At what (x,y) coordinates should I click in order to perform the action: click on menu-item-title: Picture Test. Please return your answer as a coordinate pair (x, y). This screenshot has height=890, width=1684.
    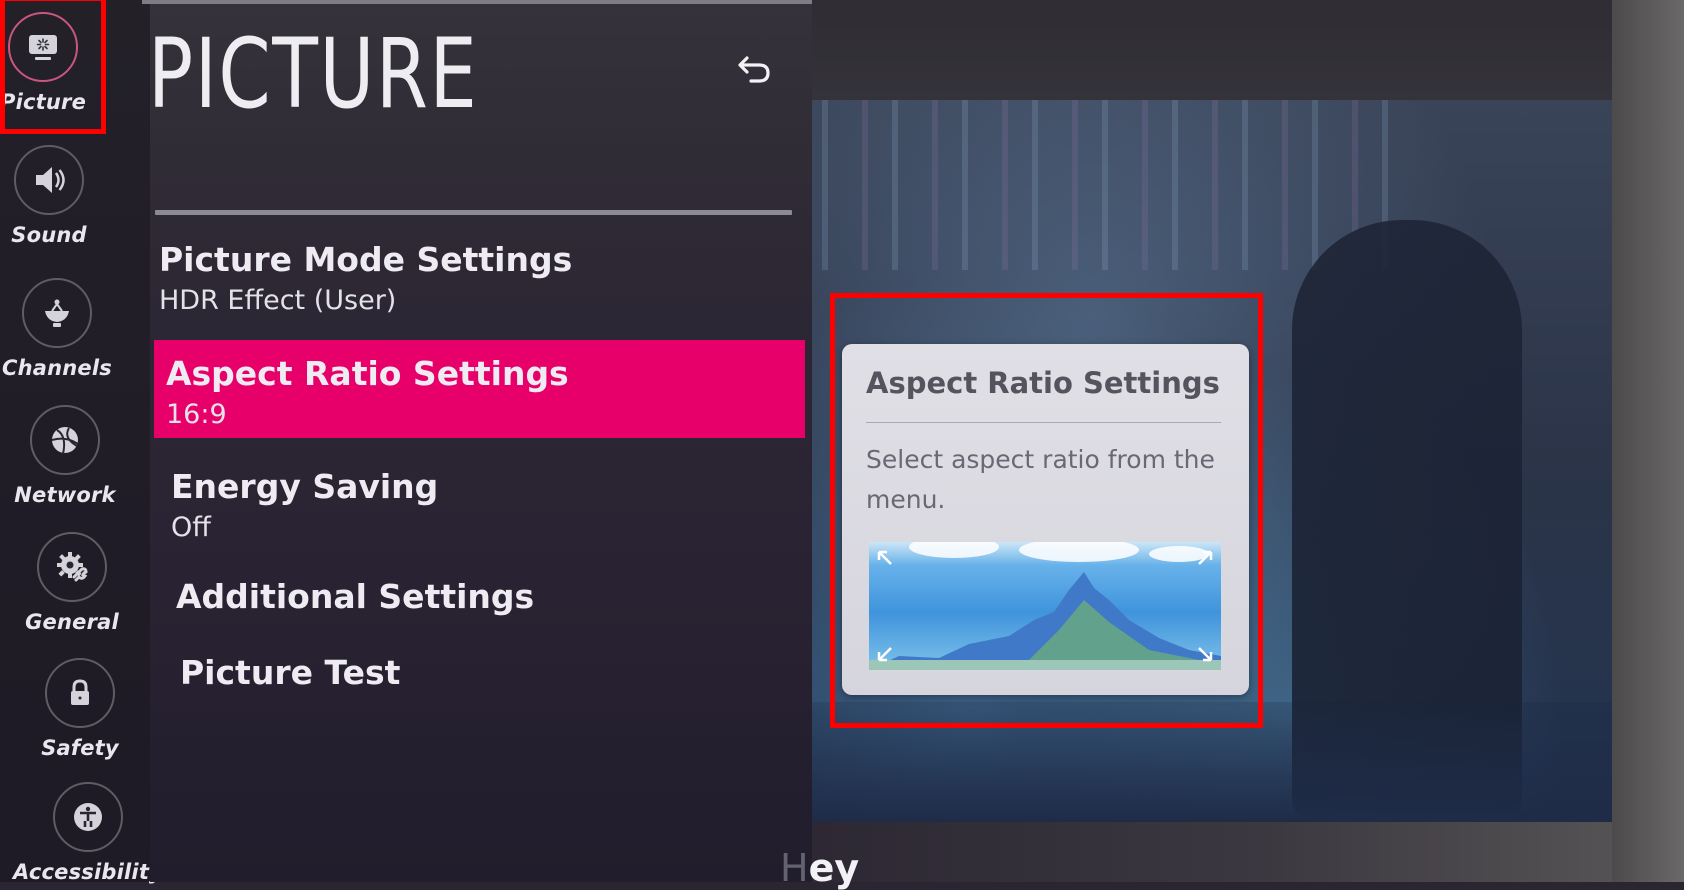
    Looking at the image, I should click on (290, 672).